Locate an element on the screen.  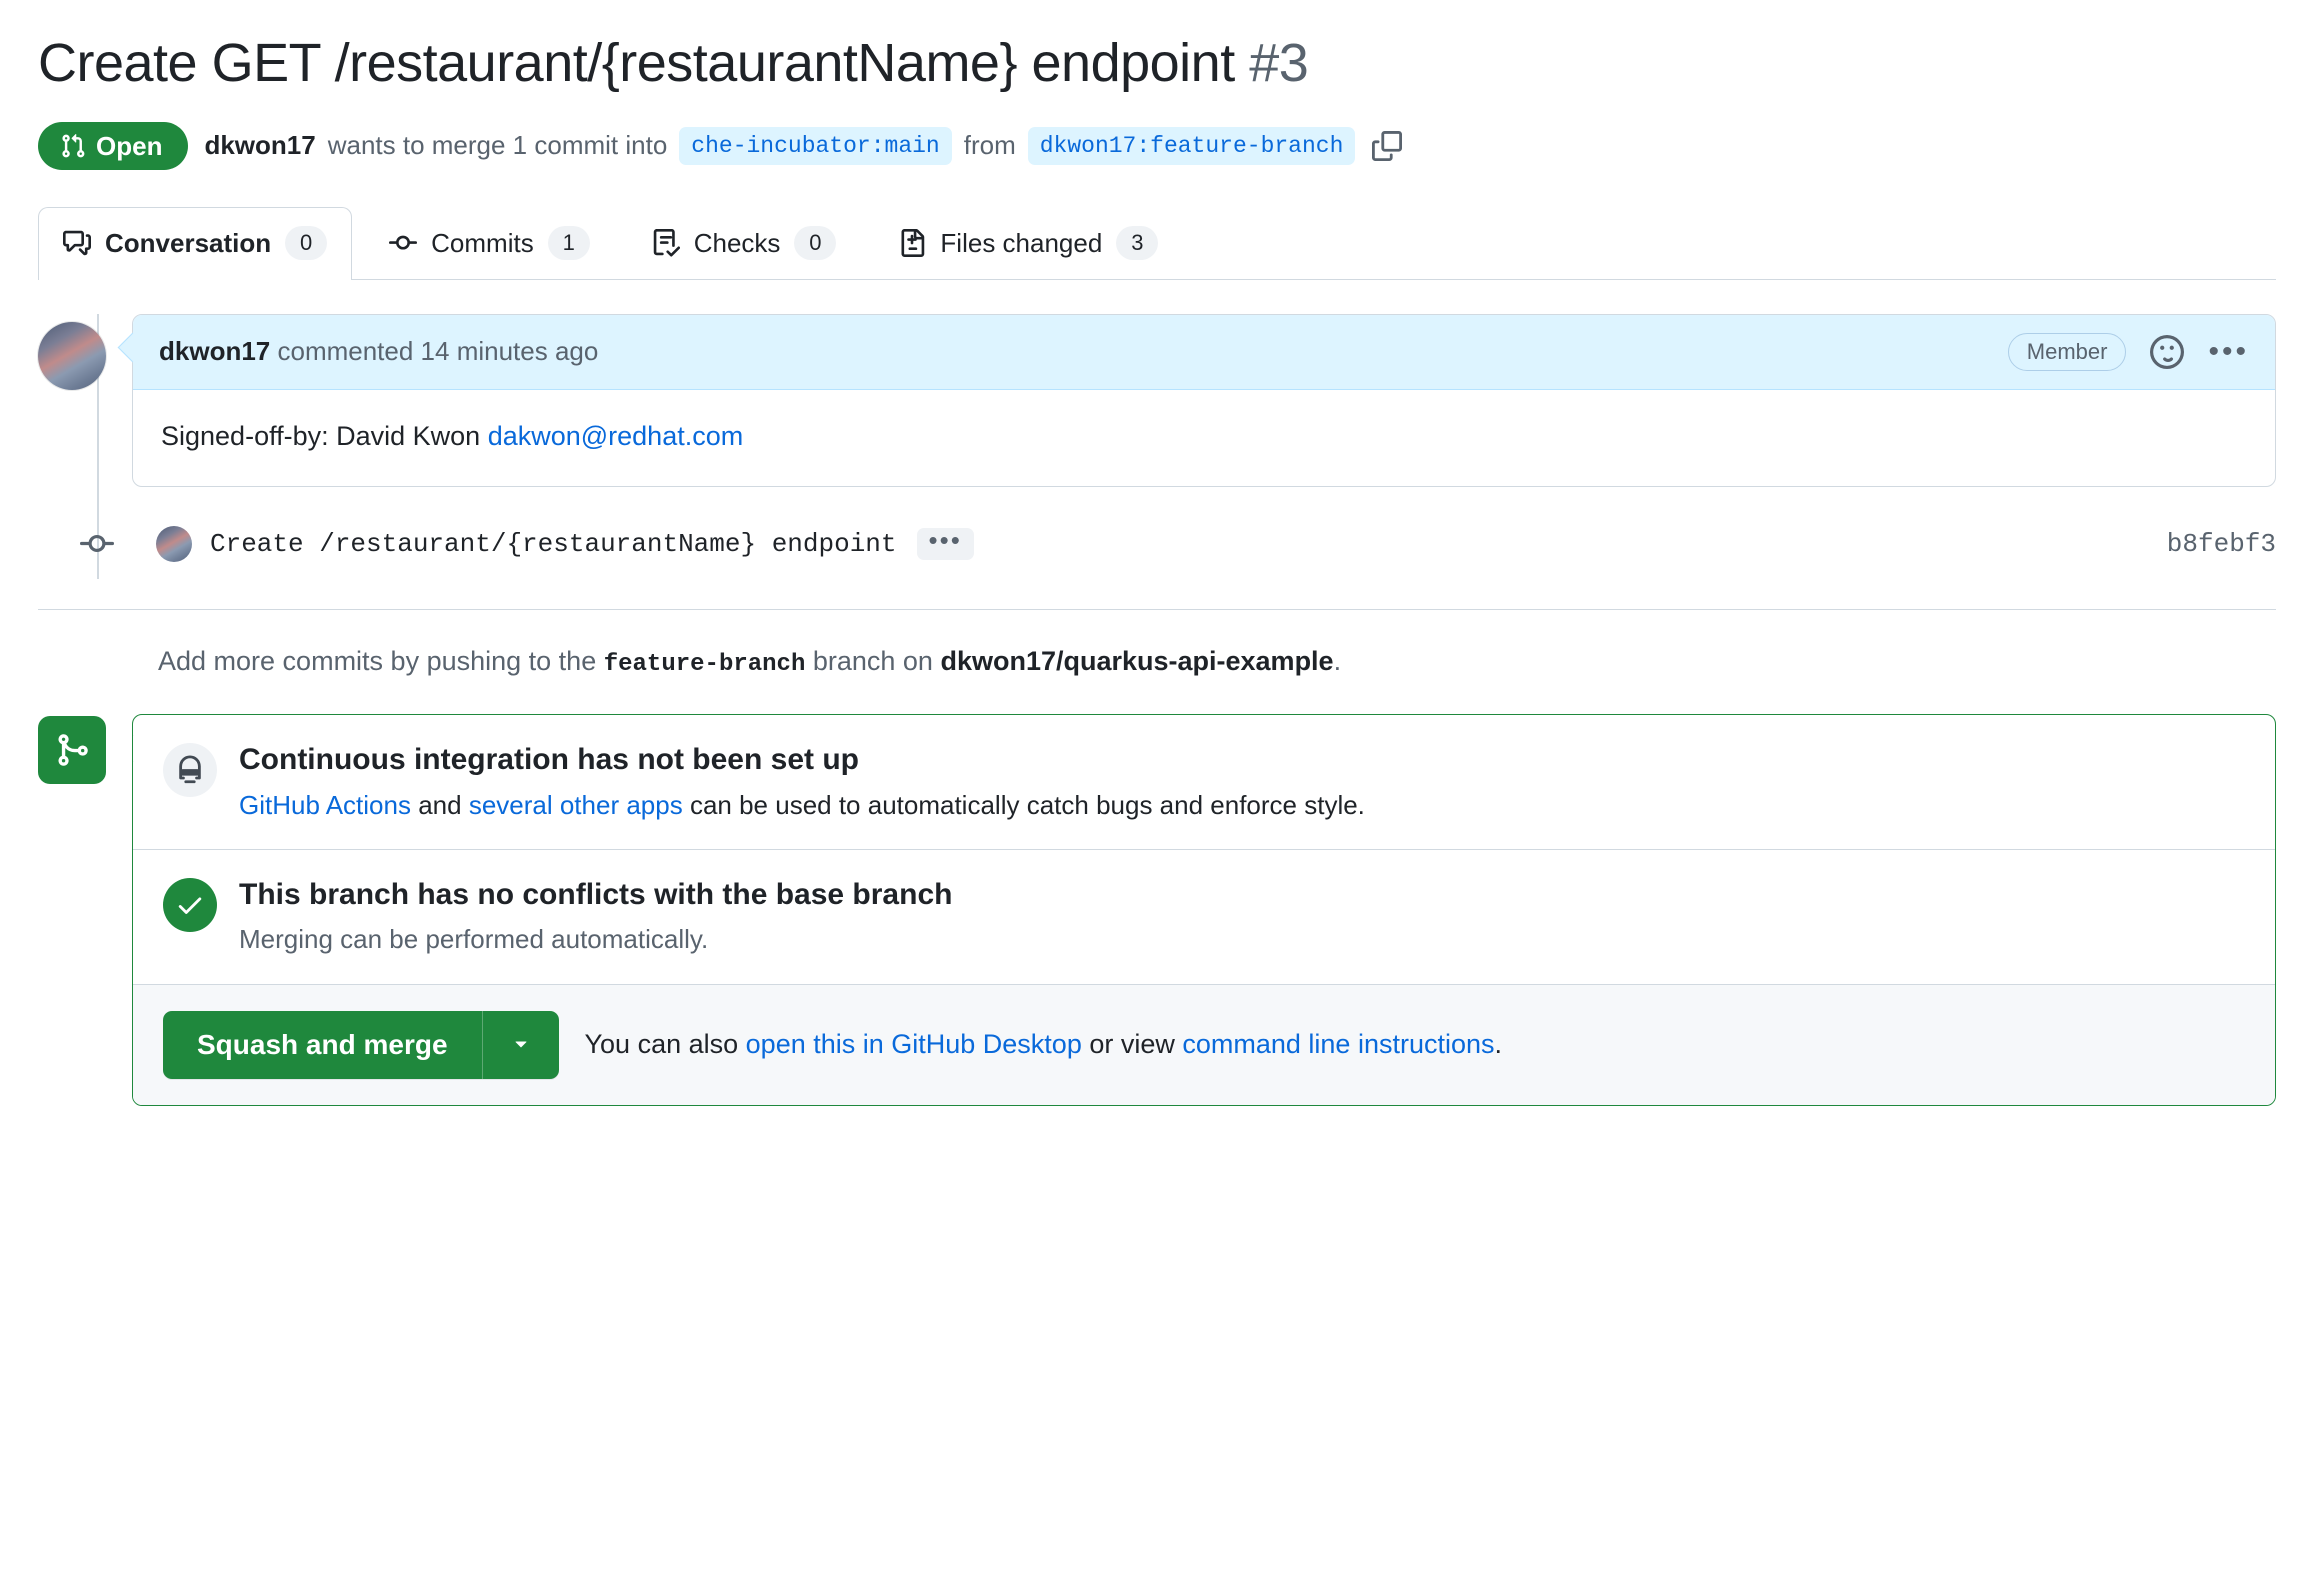
comment-text: Signed-off-by: David Kwon is located at coordinates (324, 435).